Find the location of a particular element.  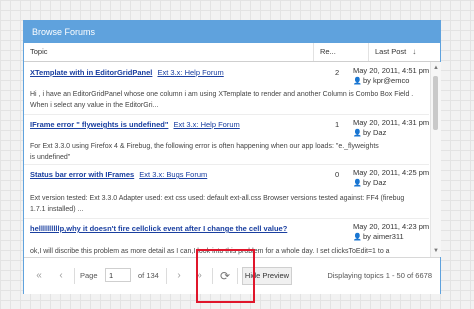

last-post-cell: May 20, 2011, 4:23 pm 👤by aimer311 is located at coordinates (391, 232).